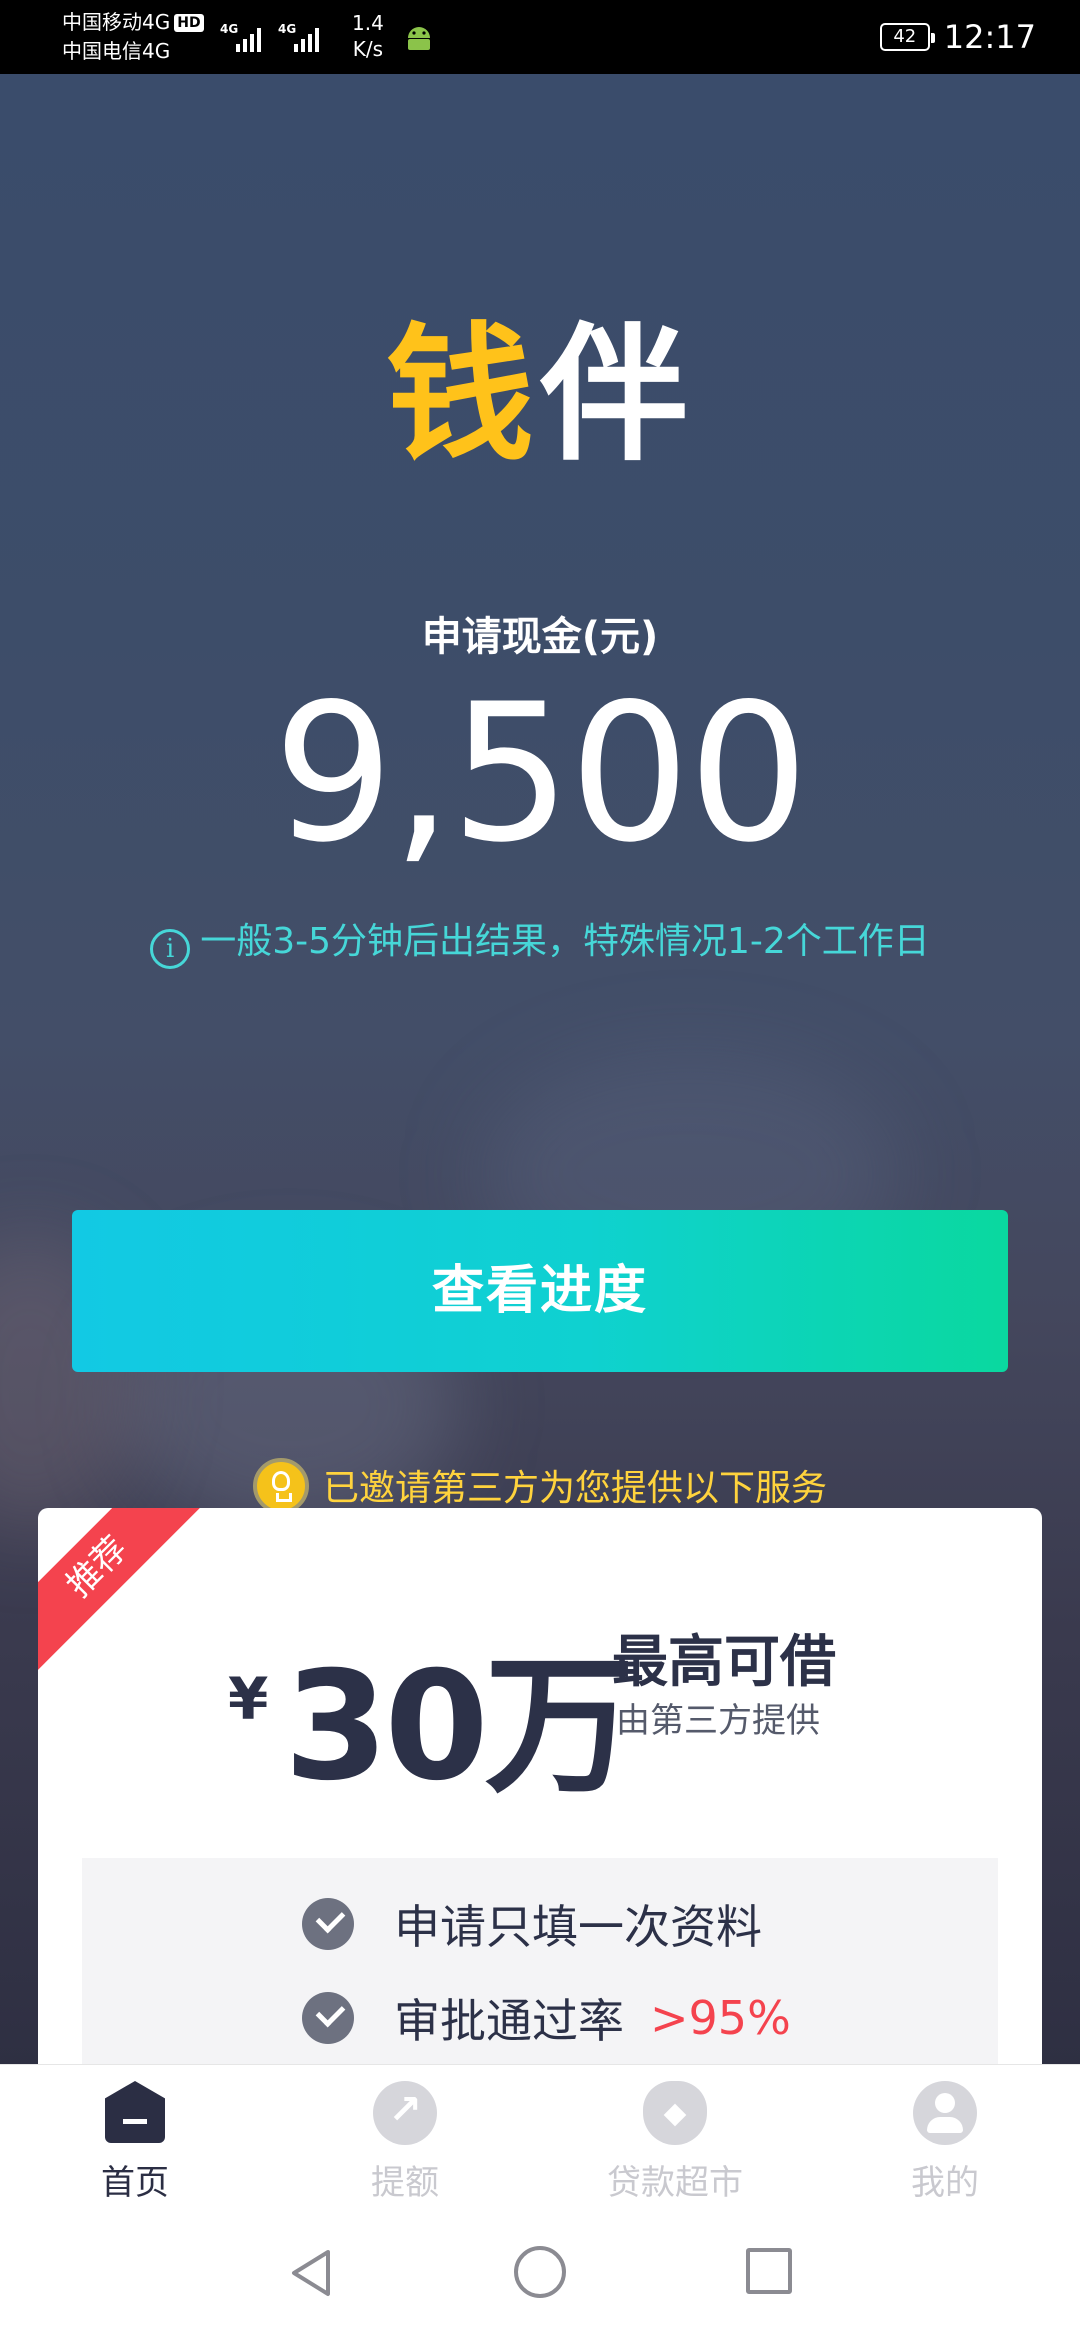 The width and height of the screenshot is (1080, 2340). Describe the element at coordinates (116, 51) in the screenshot. I see `carrier-2: 中国电信4G` at that location.